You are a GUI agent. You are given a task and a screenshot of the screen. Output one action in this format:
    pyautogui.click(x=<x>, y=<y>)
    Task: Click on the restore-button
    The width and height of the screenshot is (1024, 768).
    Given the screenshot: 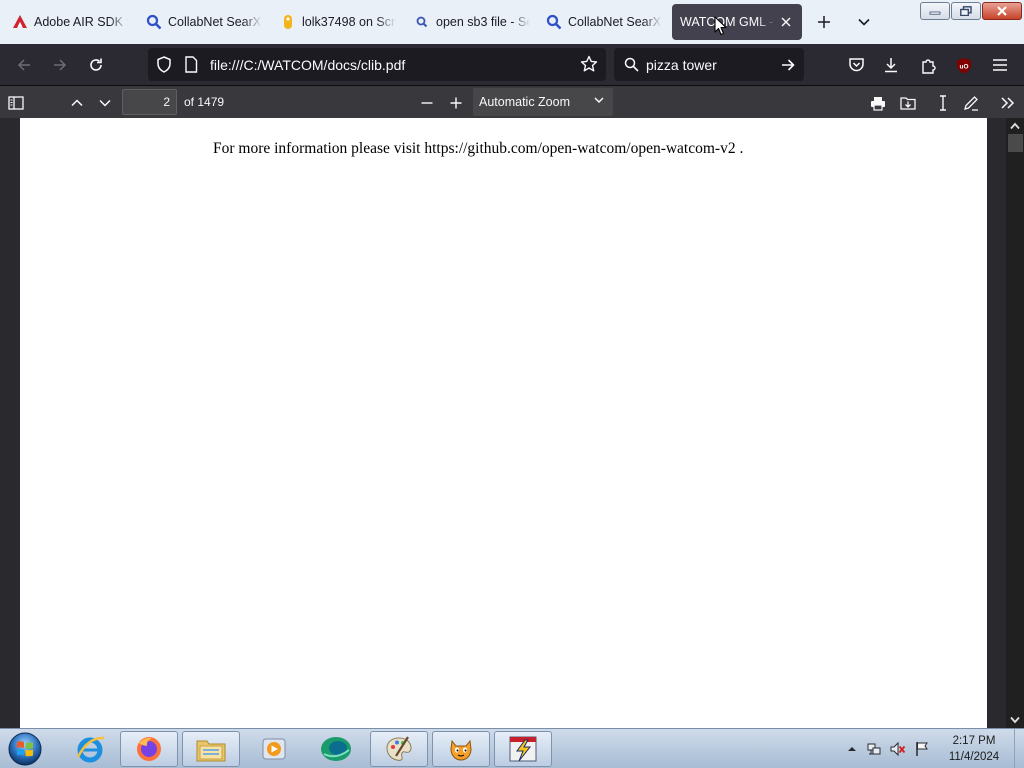 What is the action you would take?
    pyautogui.click(x=966, y=11)
    